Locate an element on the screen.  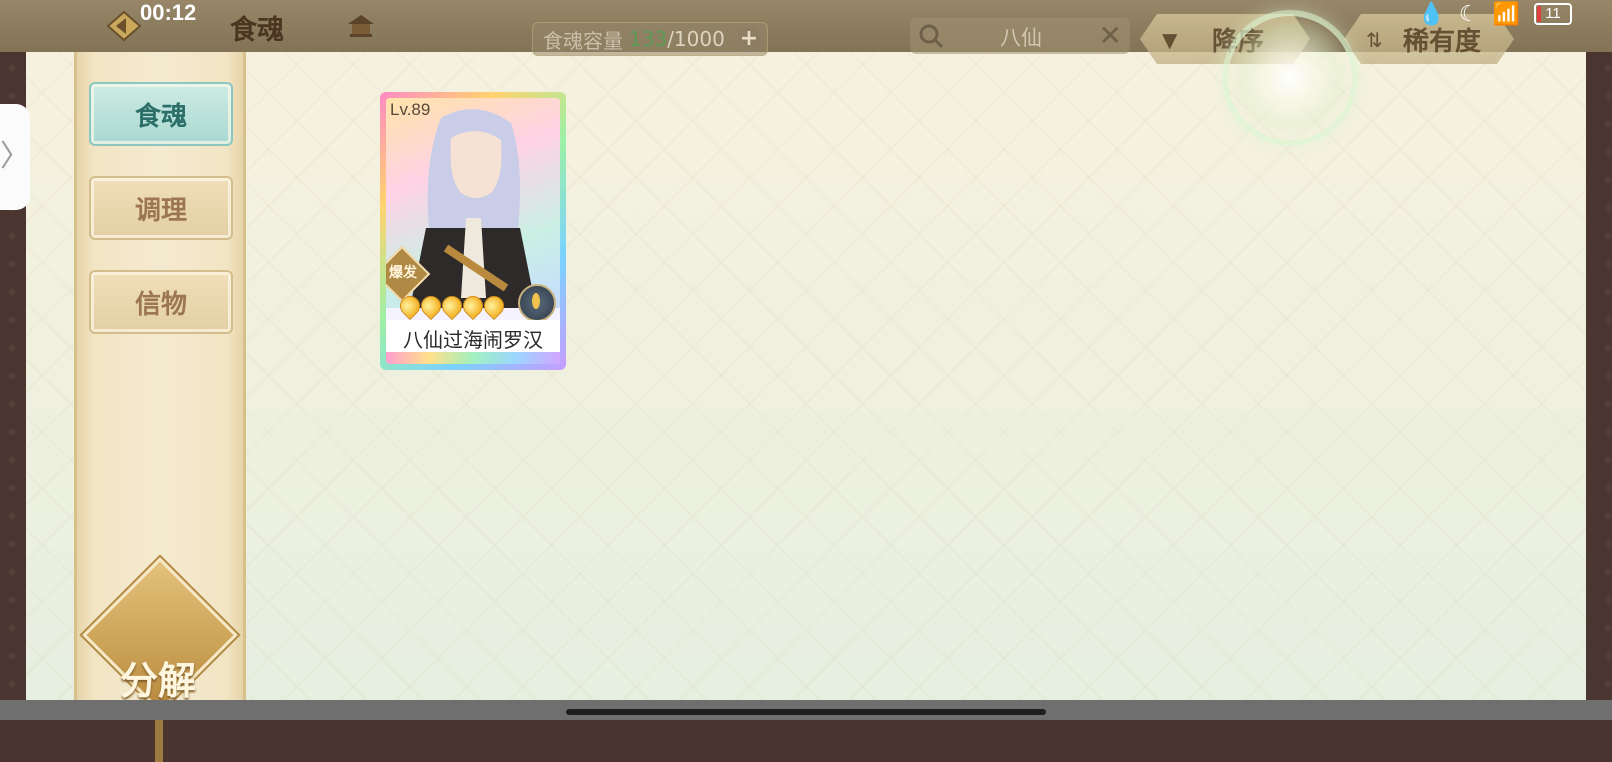
card-level: Lv.89 is located at coordinates (410, 109).